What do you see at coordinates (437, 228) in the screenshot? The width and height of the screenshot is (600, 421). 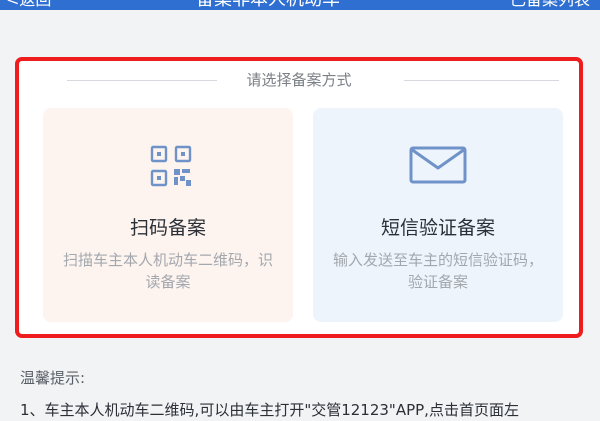 I see `sms-verification-filing-title: 短信验证备案` at bounding box center [437, 228].